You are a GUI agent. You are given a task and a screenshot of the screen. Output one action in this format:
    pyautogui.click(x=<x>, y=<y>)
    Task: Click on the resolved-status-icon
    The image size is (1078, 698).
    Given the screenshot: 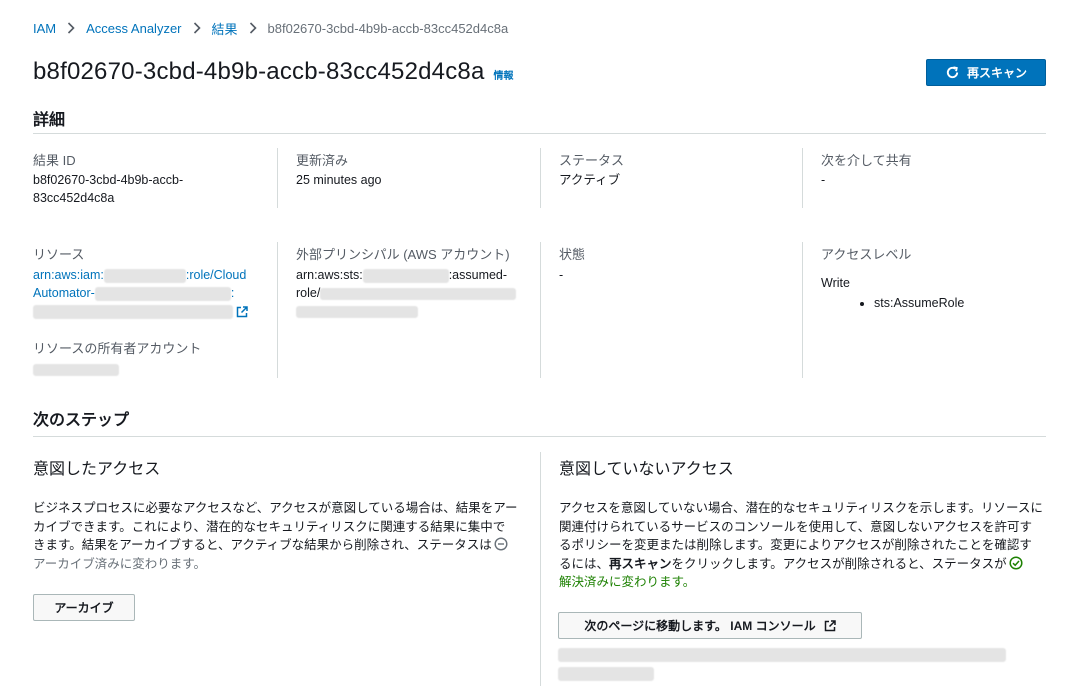 What is the action you would take?
    pyautogui.click(x=1016, y=562)
    